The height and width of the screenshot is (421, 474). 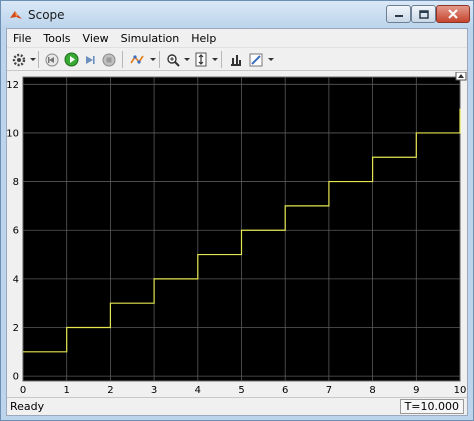 I want to click on zoom-dropdown-icon, so click(x=187, y=59).